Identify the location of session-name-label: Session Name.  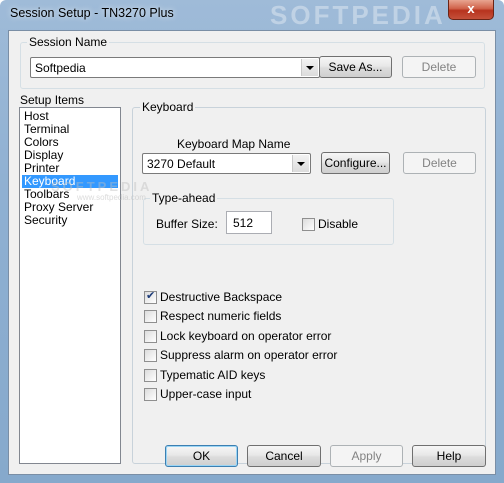
(68, 42).